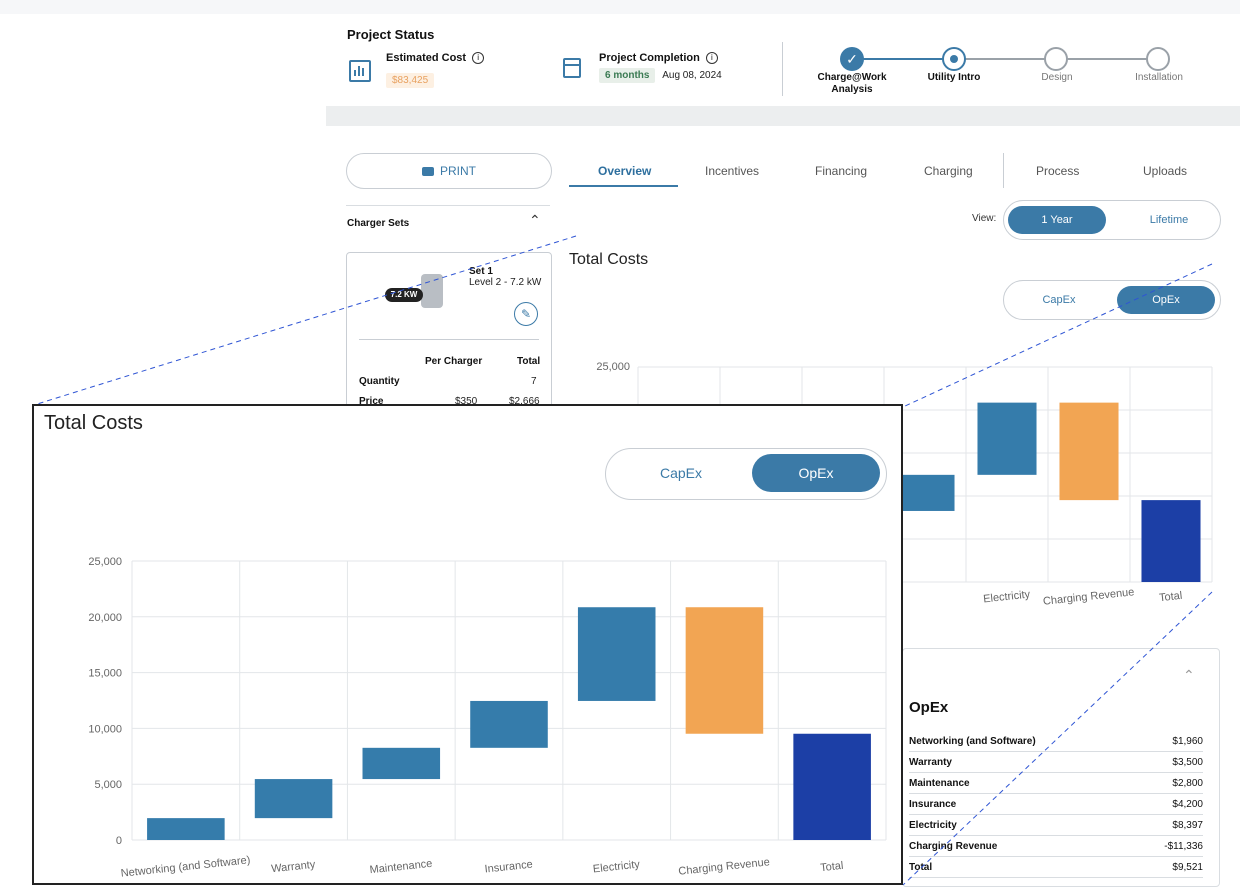 The height and width of the screenshot is (887, 1240). Describe the element at coordinates (526, 314) in the screenshot. I see `edit-pencil-icon: ✎` at that location.